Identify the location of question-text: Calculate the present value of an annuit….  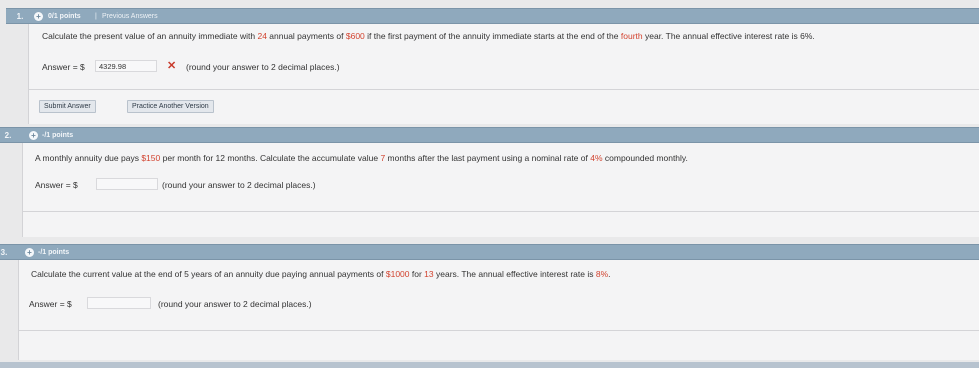
(428, 36).